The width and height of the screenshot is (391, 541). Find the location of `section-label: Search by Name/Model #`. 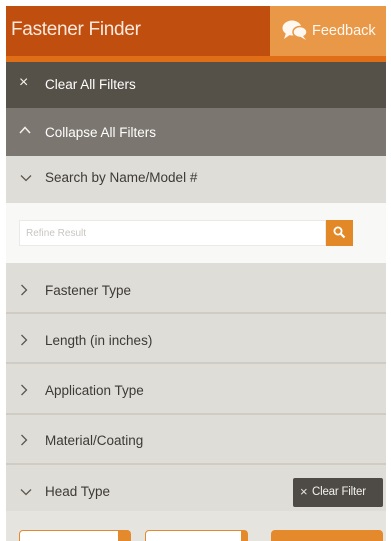

section-label: Search by Name/Model # is located at coordinates (121, 177).